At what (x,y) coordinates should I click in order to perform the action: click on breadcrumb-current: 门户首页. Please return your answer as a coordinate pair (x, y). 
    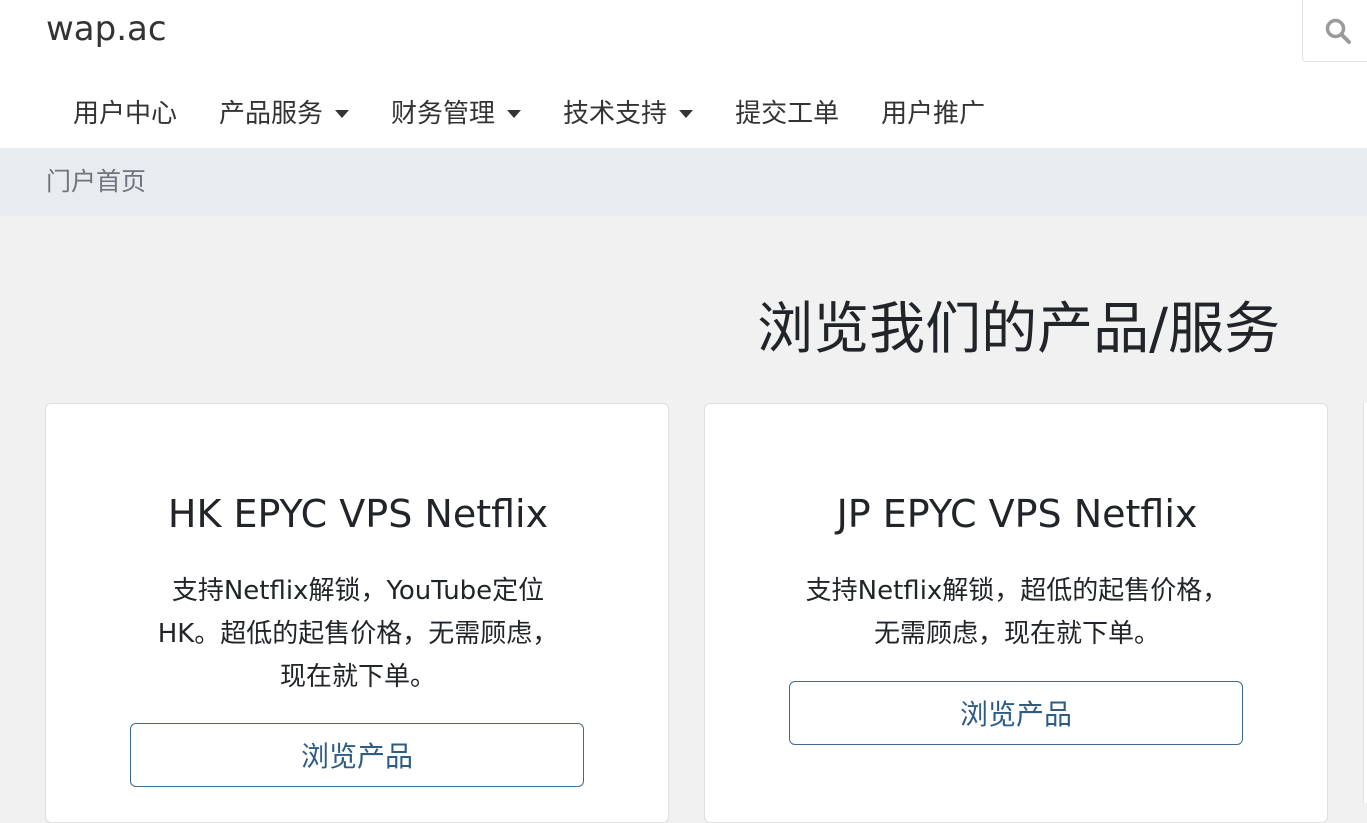
    Looking at the image, I should click on (96, 181).